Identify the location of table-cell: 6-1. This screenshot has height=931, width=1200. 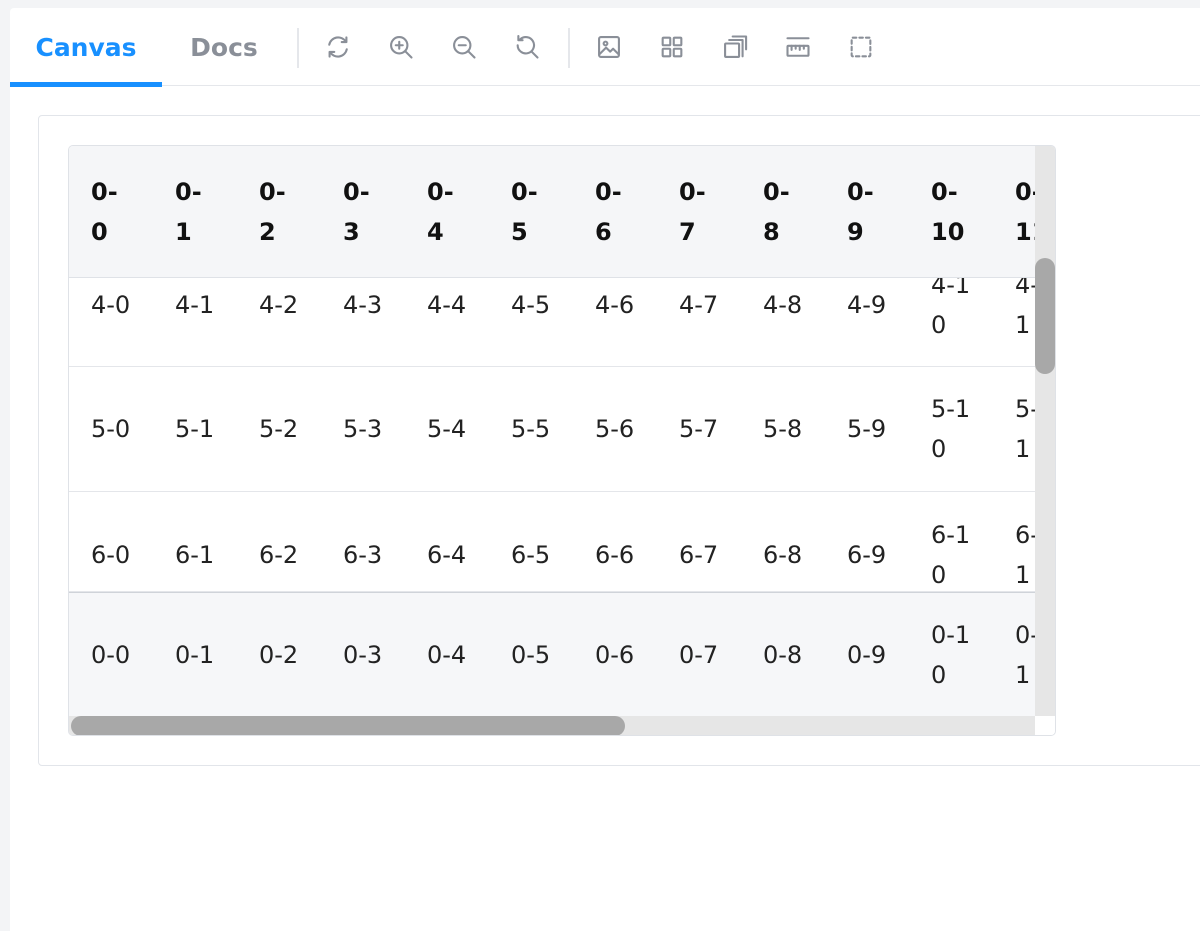
(195, 554).